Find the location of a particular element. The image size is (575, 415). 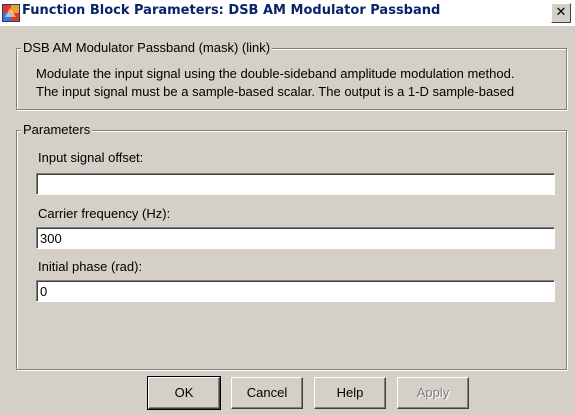

carrier-frequency-field is located at coordinates (295, 238).